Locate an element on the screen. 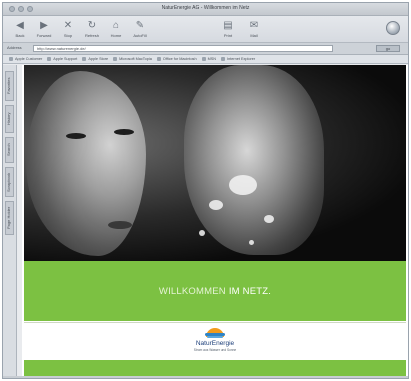 Image resolution: width=411 pixels, height=381 pixels. sun-water-logo-icon is located at coordinates (215, 333).